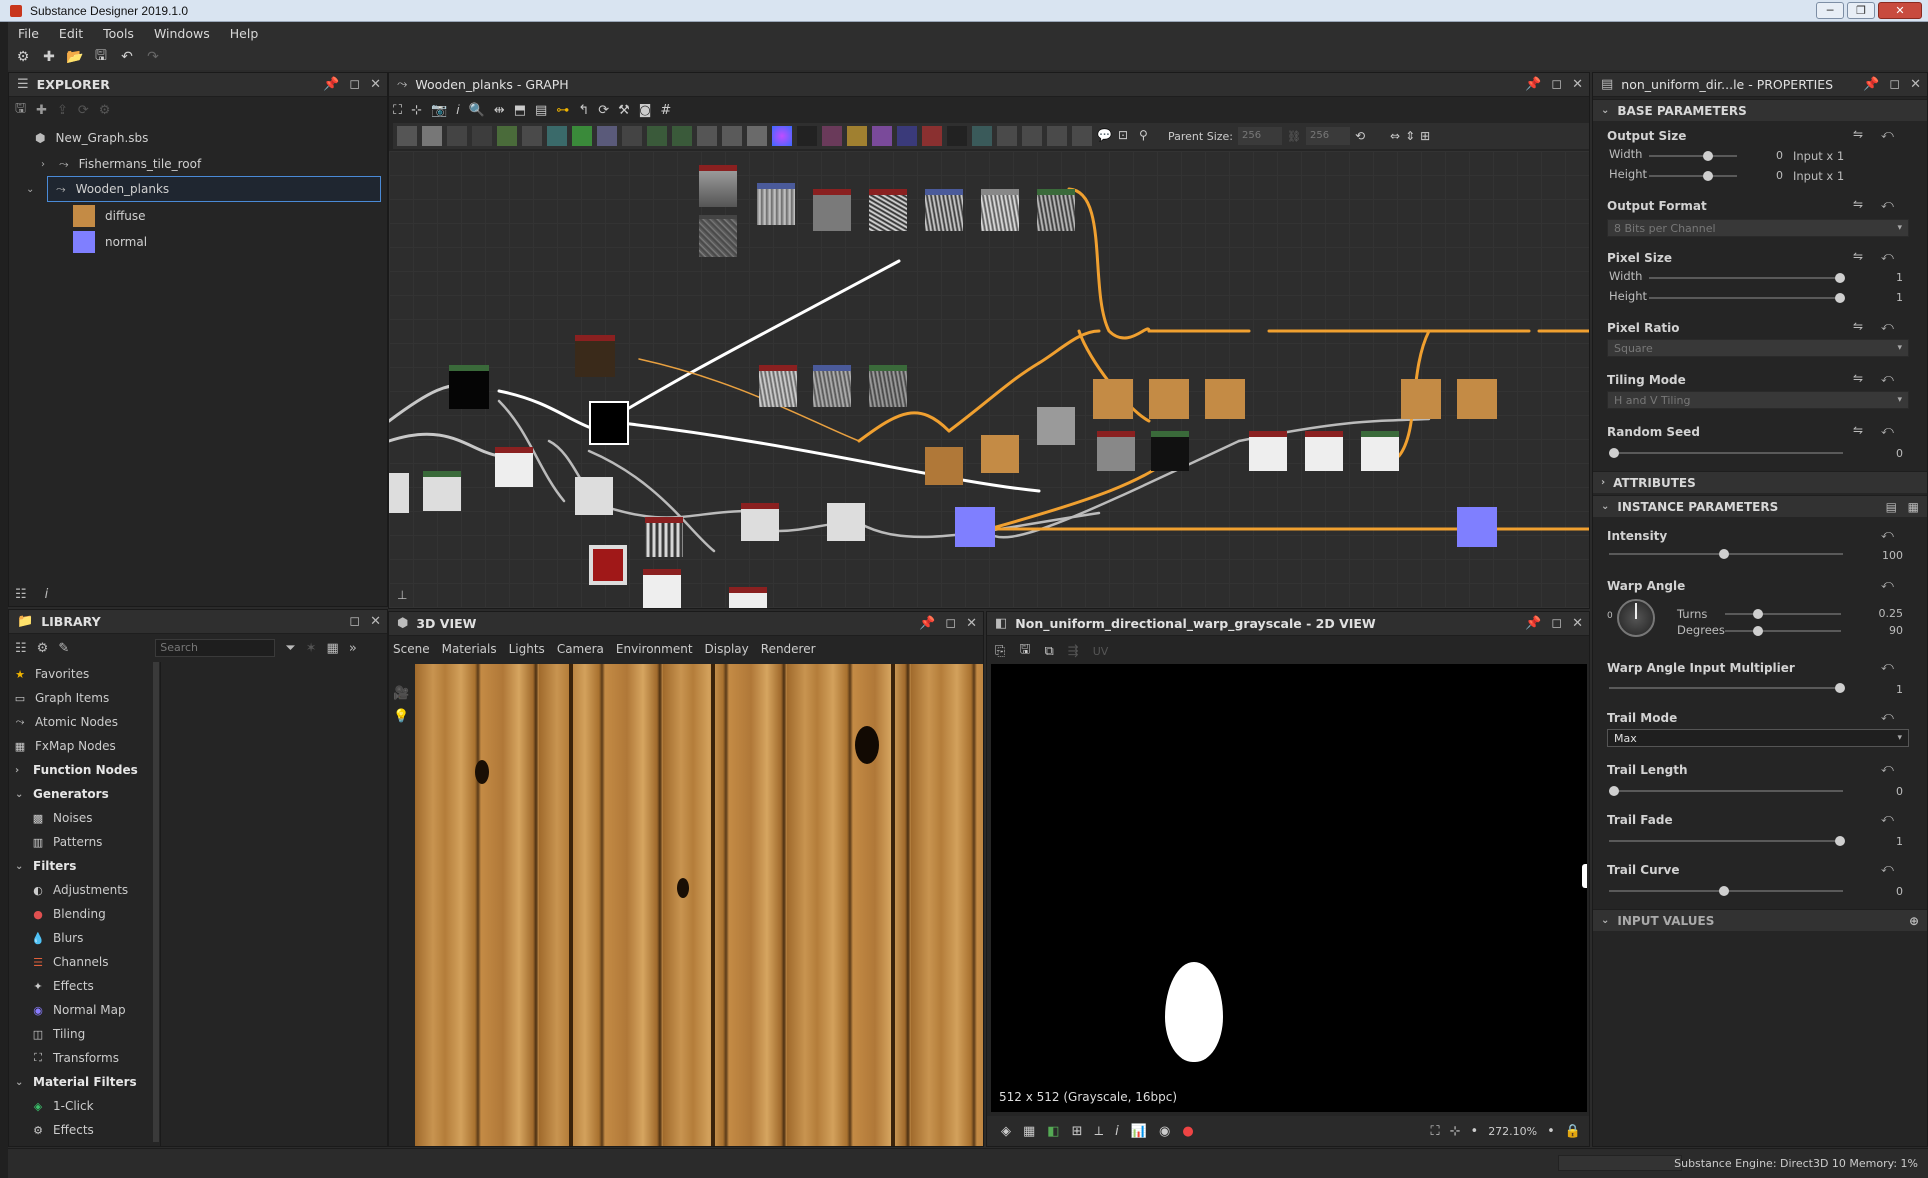 Image resolution: width=1928 pixels, height=1178 pixels. What do you see at coordinates (507, 136) in the screenshot?
I see `node-levels-icon` at bounding box center [507, 136].